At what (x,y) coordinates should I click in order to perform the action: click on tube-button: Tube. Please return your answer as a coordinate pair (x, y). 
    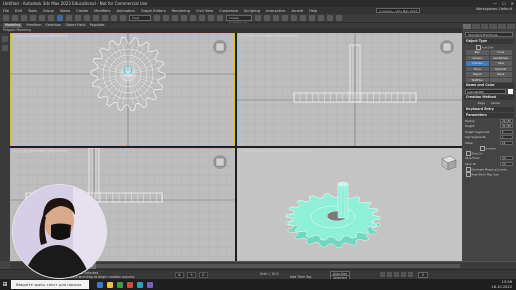
    Looking at the image, I should click on (500, 63).